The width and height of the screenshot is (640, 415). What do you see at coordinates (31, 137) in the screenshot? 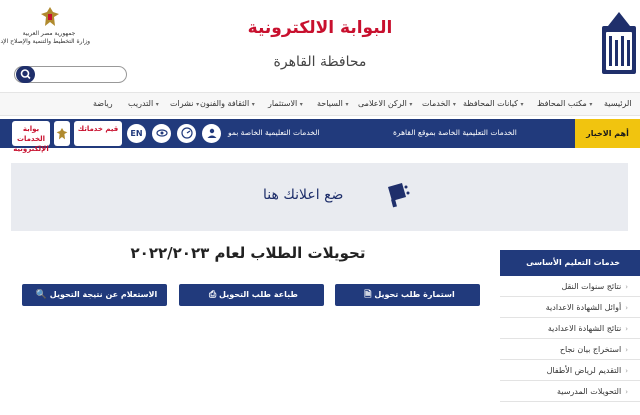
I see `e-services-badge: بوابة الخدمات الإلكترونية` at bounding box center [31, 137].